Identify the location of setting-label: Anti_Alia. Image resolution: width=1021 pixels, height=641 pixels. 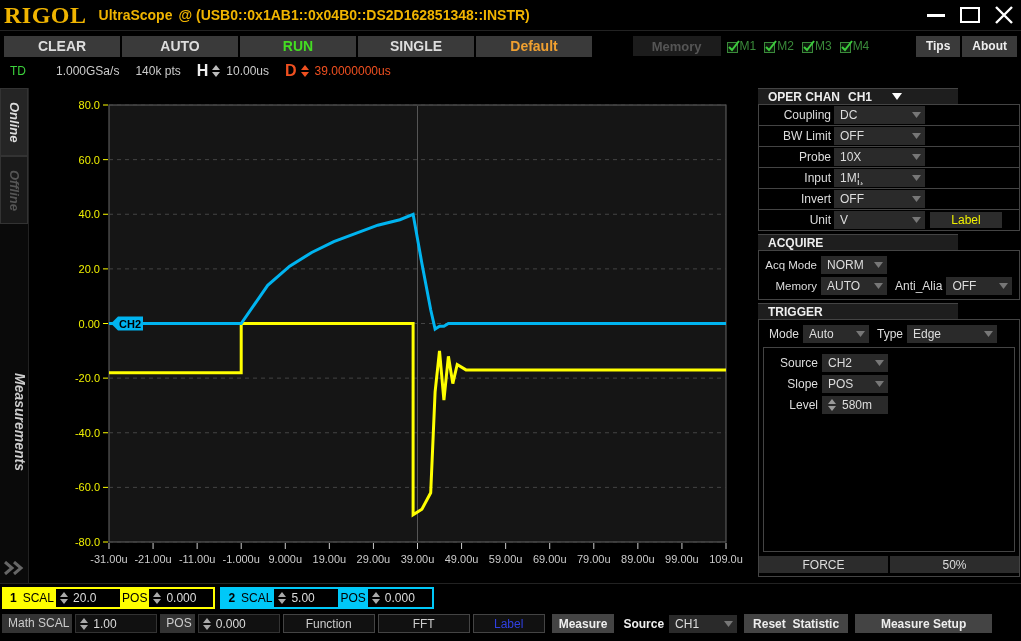
(919, 285).